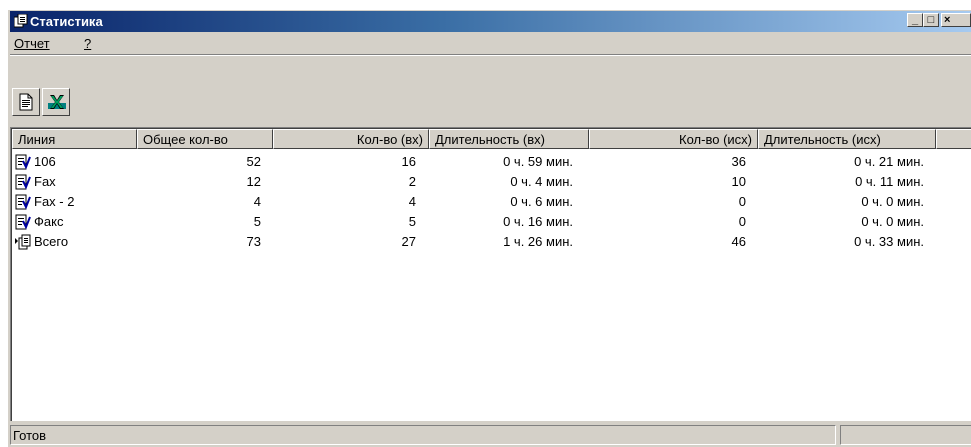 The image size is (971, 447). What do you see at coordinates (541, 181) in the screenshot?
I see `cell-in-duration: 0 ч. 4 мин.` at bounding box center [541, 181].